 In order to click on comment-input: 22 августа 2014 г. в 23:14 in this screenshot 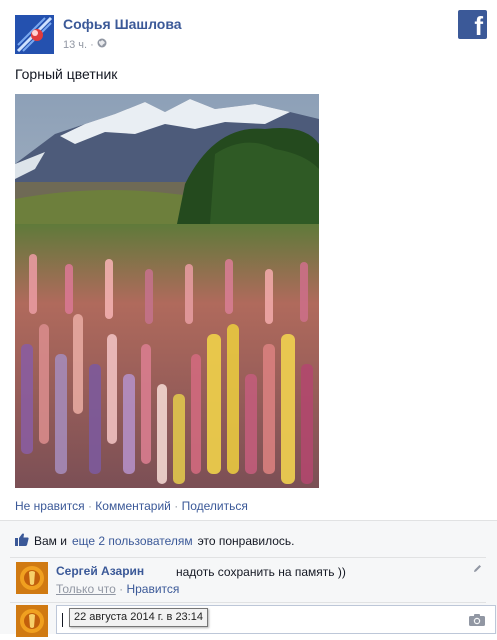, I will do `click(276, 619)`.